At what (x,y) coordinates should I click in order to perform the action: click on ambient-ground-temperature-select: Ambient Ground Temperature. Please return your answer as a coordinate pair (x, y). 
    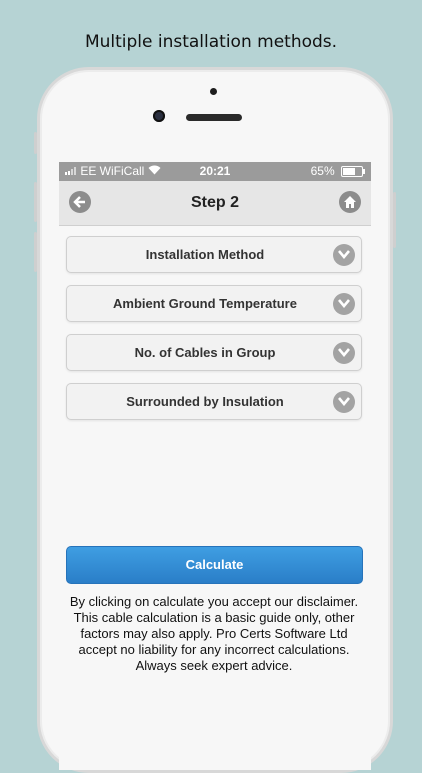
    Looking at the image, I should click on (214, 303).